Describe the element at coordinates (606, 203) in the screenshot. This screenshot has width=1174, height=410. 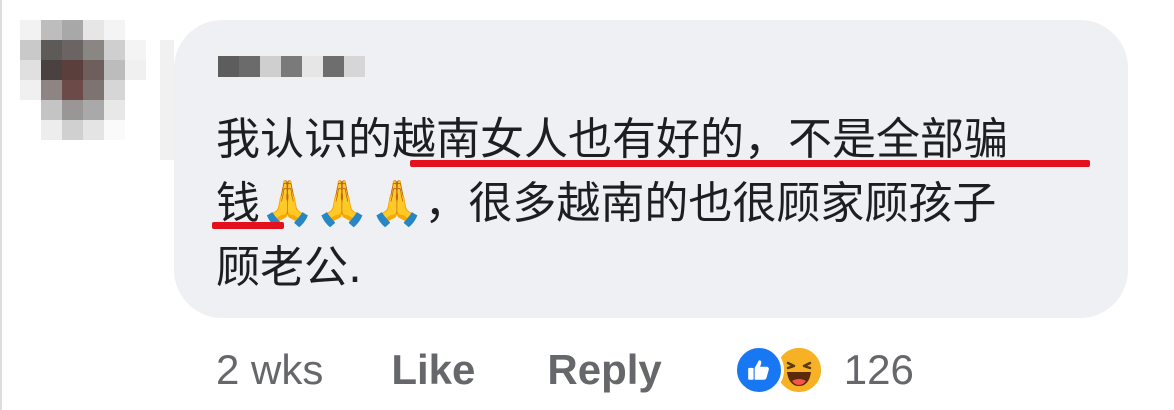
I see `comment-line: 钱🙏🙏🙏，很多越南的也很顾家顾孩子` at that location.